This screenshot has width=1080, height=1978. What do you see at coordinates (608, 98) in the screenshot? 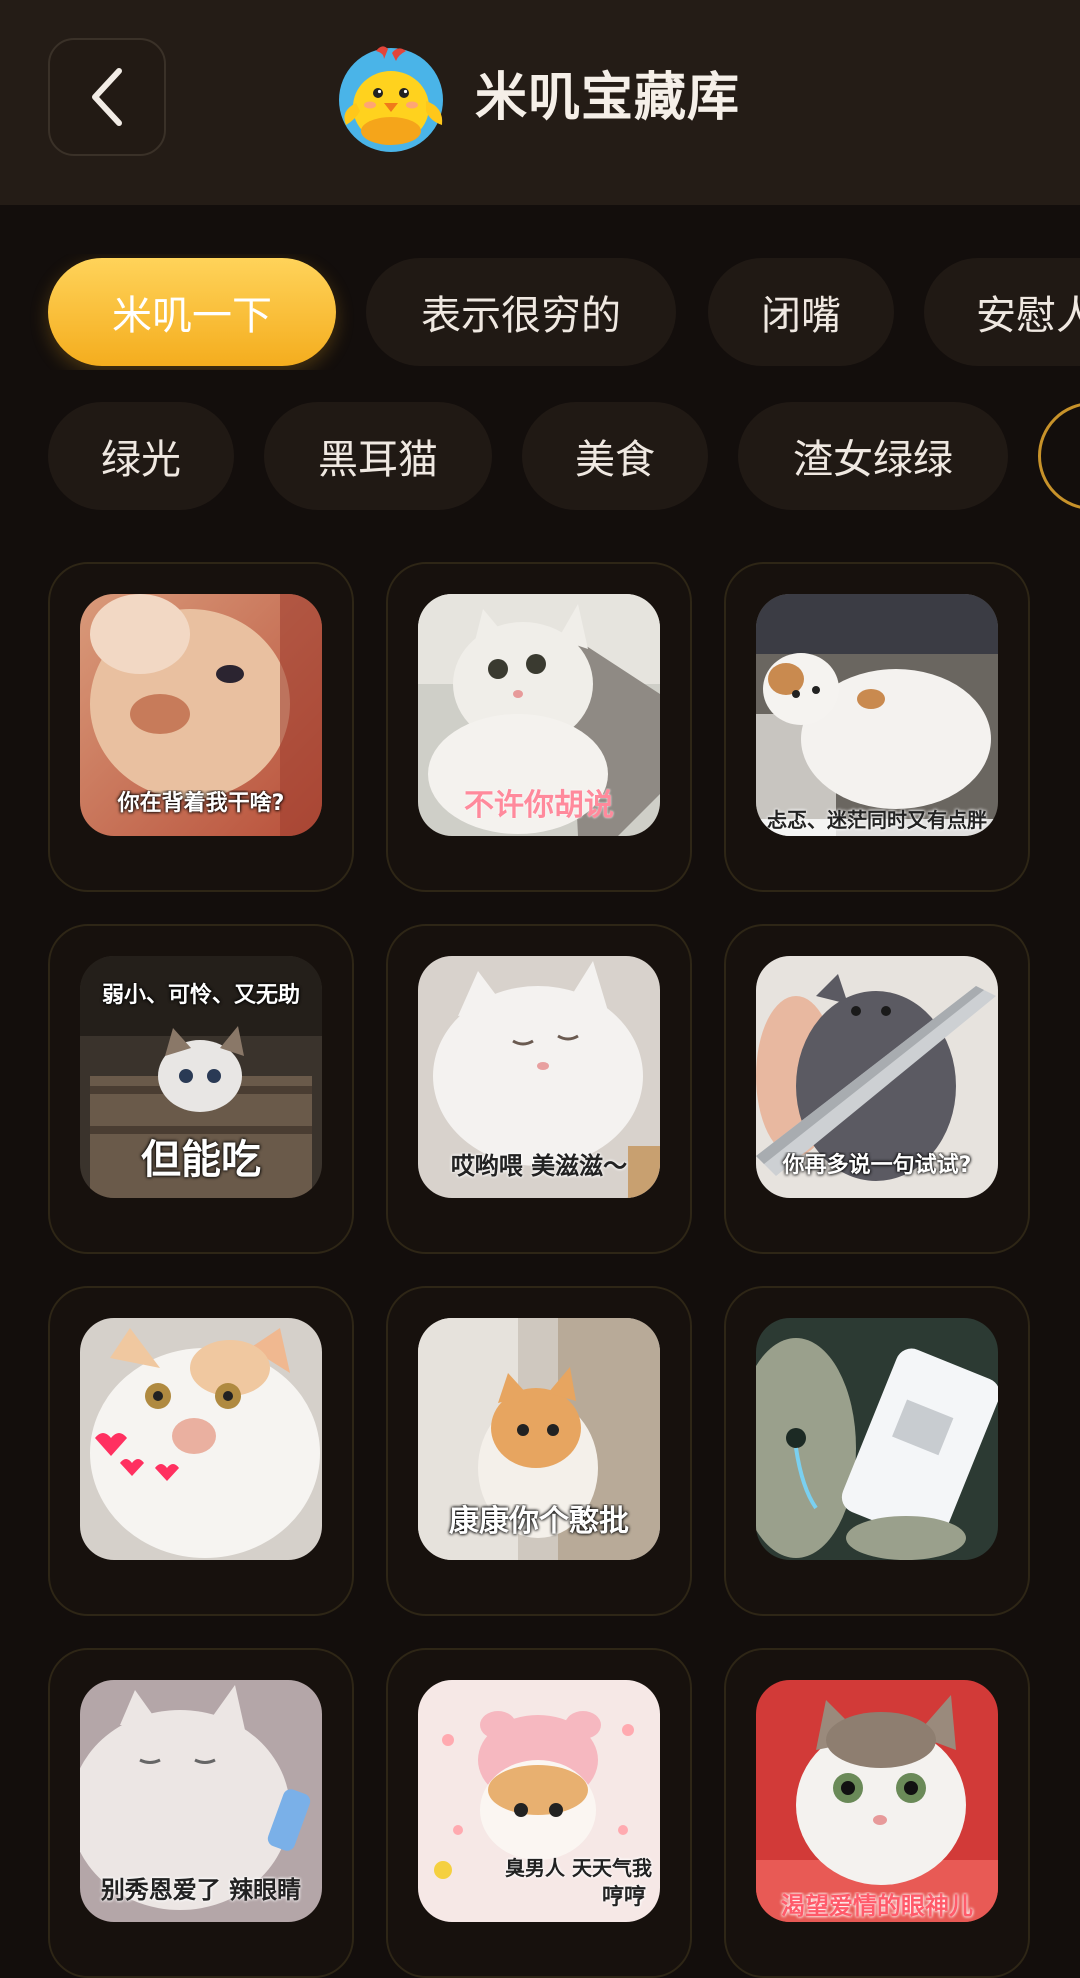
I see `page-title: 米叽宝藏库` at bounding box center [608, 98].